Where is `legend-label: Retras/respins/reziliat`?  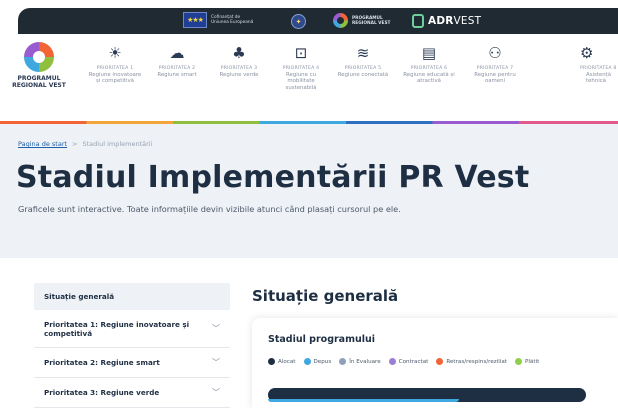 legend-label: Retras/respins/reziliat is located at coordinates (476, 361).